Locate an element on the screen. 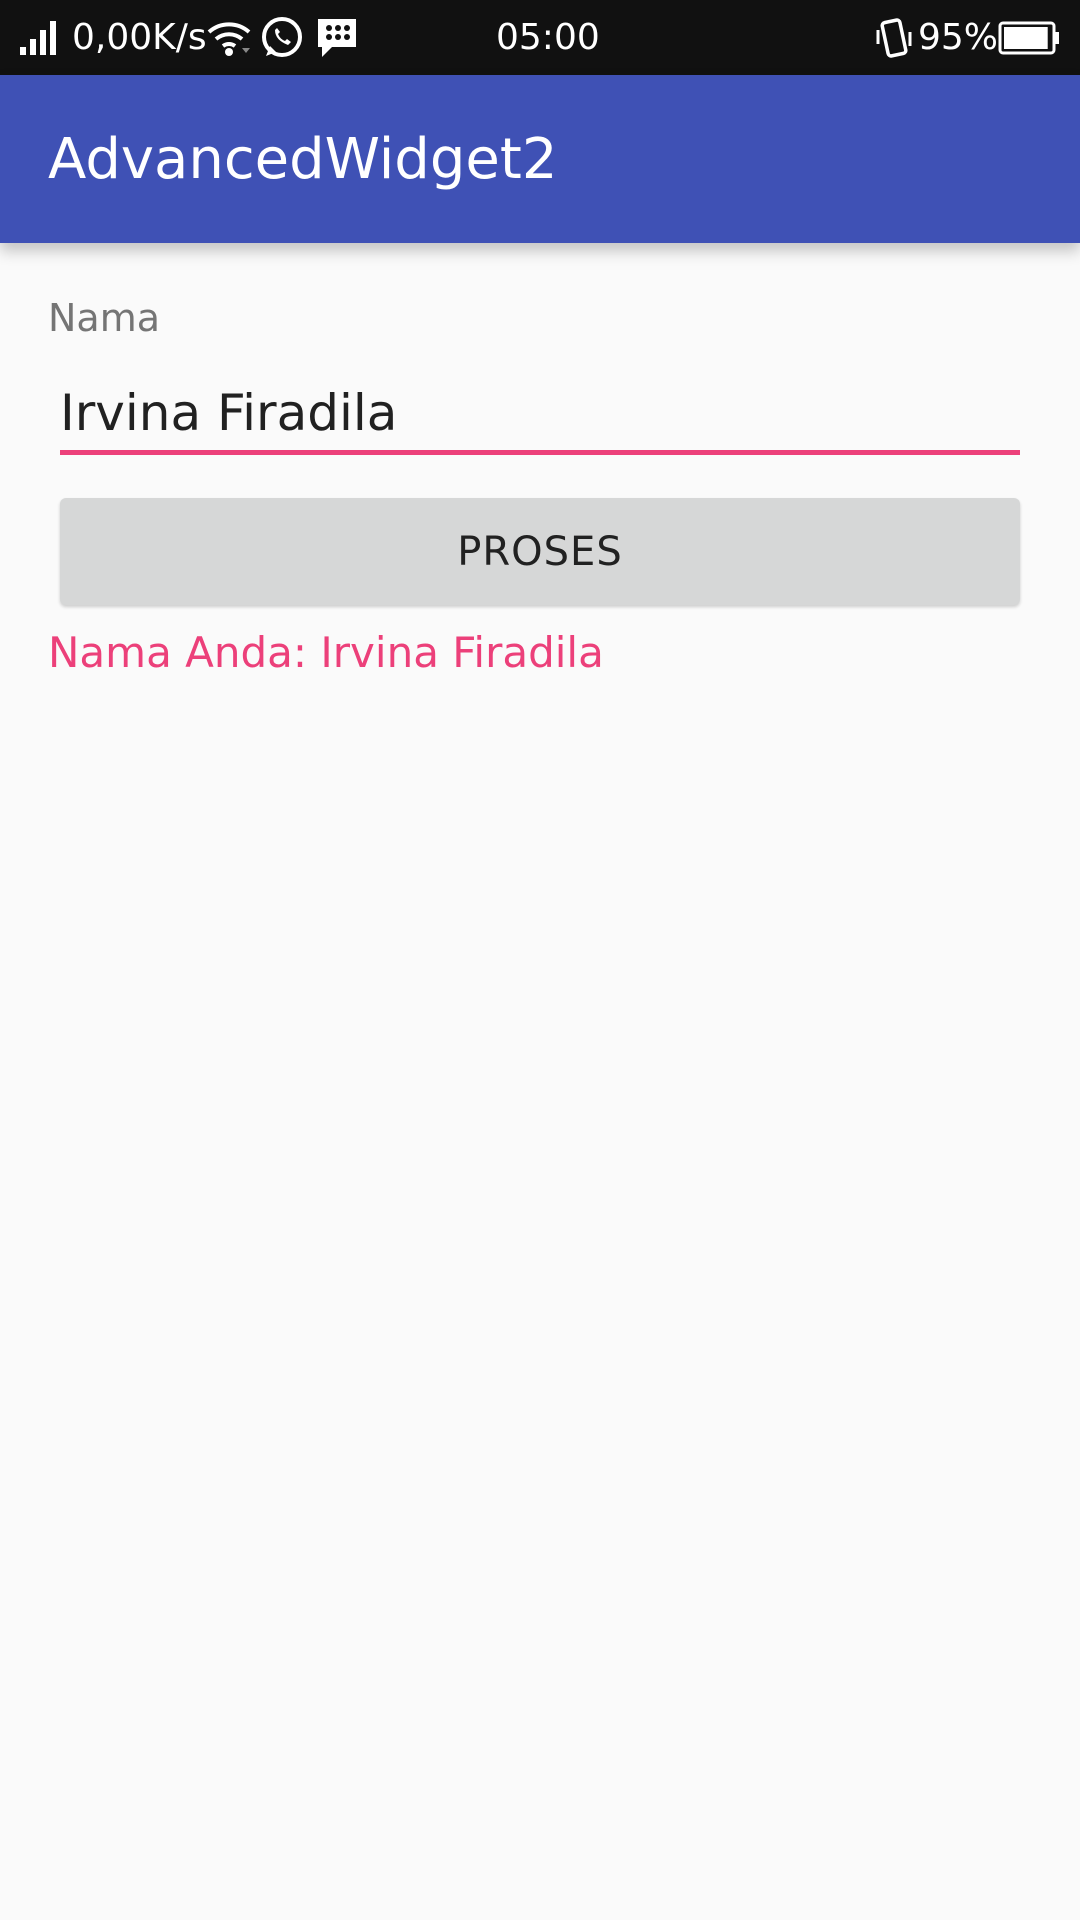 This screenshot has width=1080, height=1920. name-input is located at coordinates (540, 415).